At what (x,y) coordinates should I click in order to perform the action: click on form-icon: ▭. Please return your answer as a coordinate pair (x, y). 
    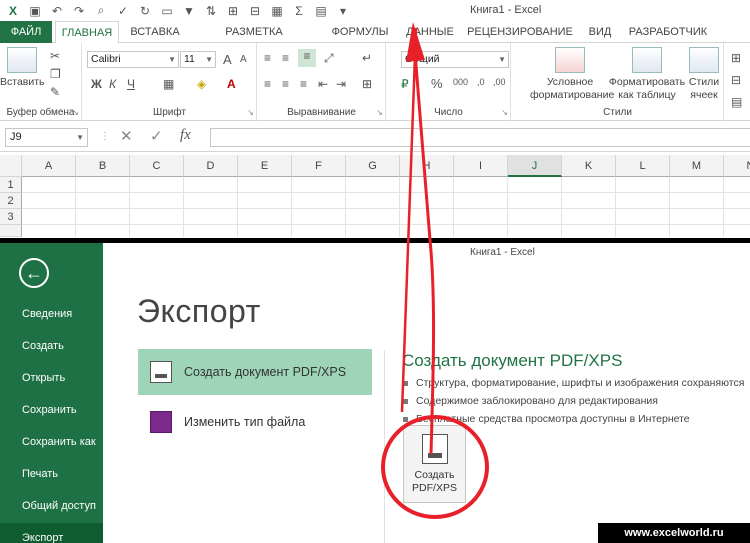
    Looking at the image, I should click on (167, 11).